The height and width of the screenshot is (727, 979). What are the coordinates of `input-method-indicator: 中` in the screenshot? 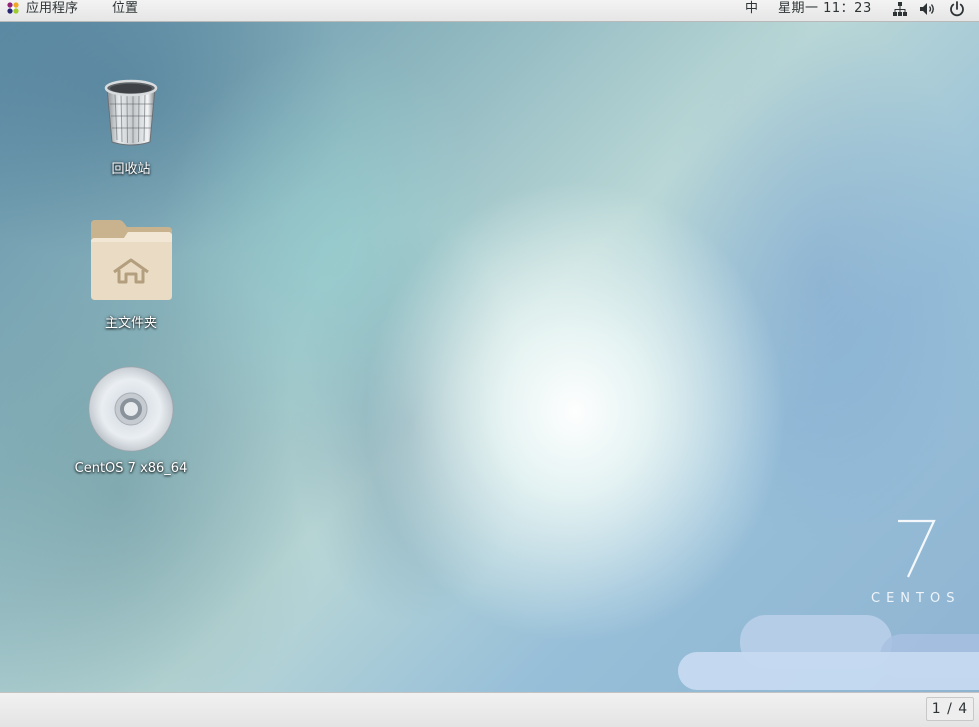 It's located at (751, 11).